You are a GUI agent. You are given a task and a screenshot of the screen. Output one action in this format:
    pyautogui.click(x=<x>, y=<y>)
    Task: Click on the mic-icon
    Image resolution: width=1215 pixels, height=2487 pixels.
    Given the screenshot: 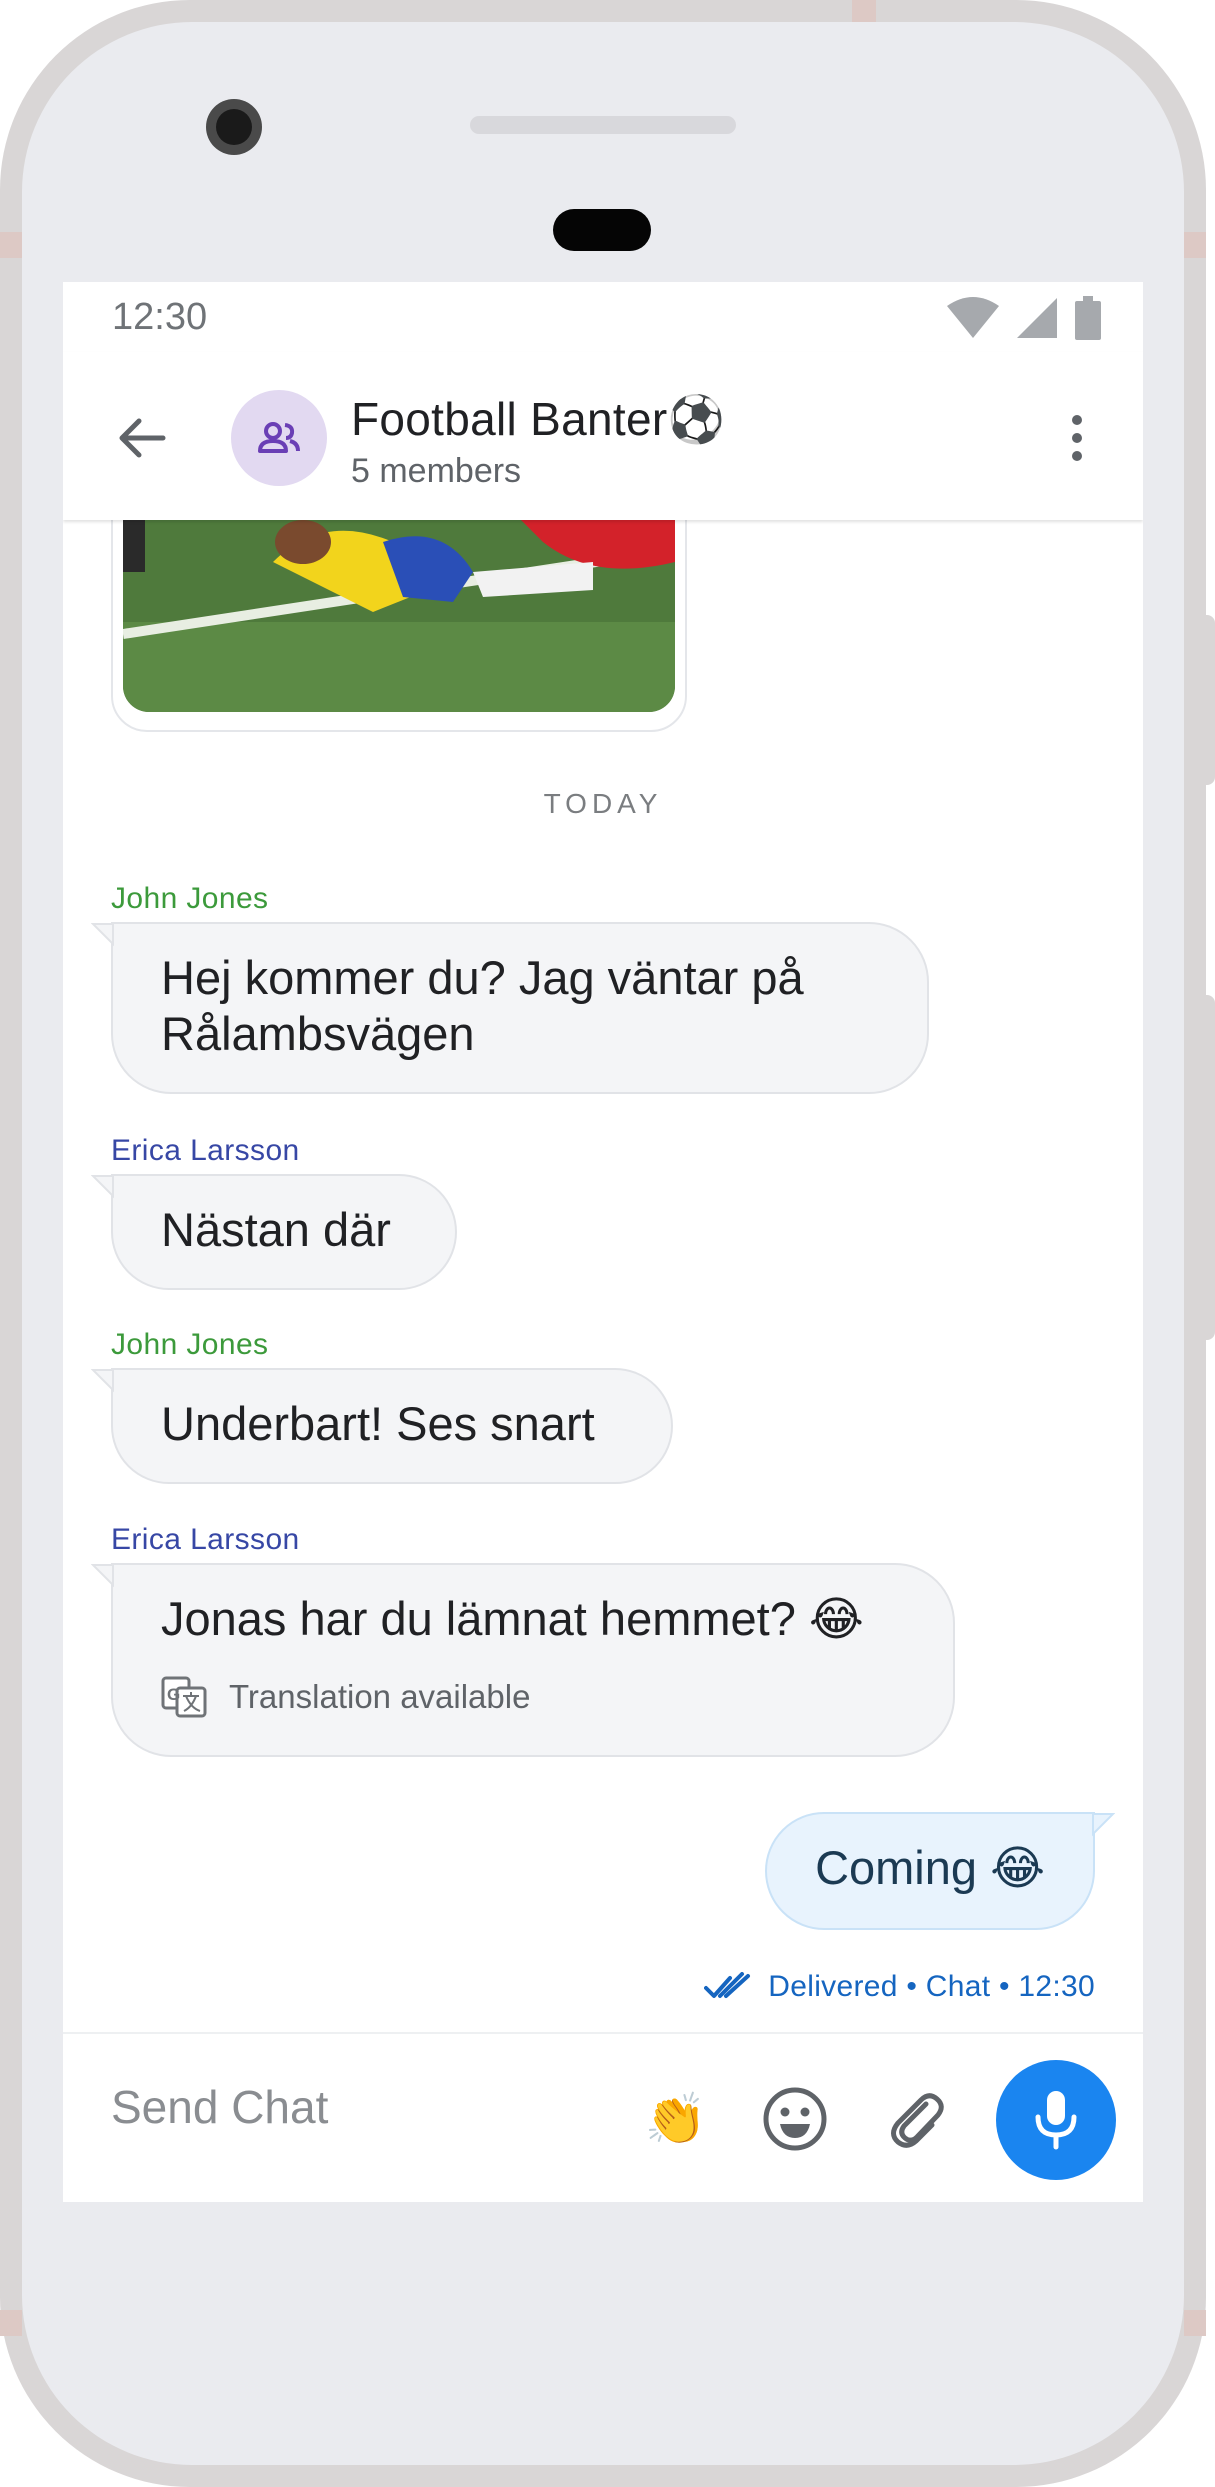 What is the action you would take?
    pyautogui.click(x=1056, y=2120)
    